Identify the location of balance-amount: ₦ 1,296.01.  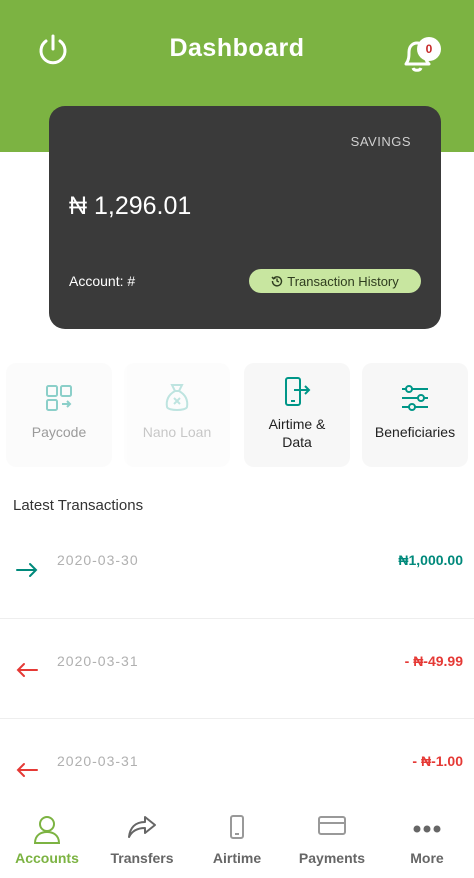
(130, 206).